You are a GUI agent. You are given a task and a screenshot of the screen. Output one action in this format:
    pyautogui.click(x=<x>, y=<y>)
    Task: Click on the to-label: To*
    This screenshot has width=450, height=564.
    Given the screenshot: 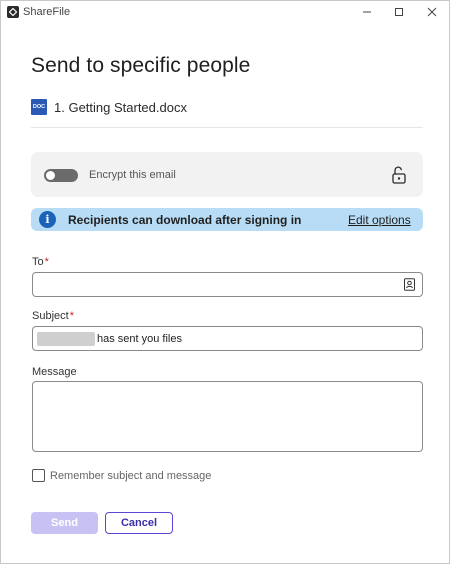 What is the action you would take?
    pyautogui.click(x=40, y=262)
    